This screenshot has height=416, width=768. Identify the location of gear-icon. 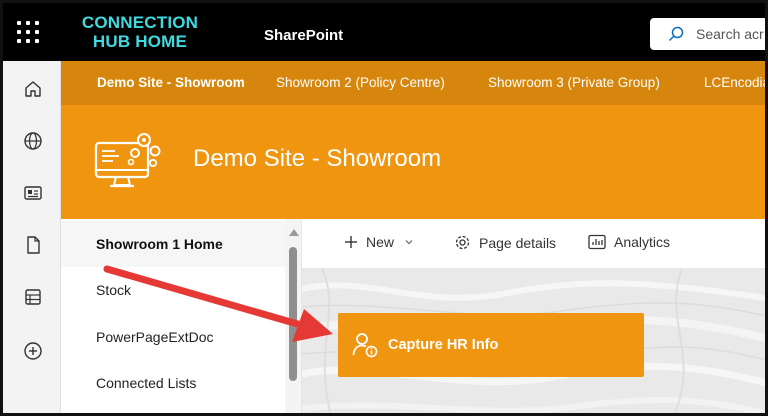
(462, 242).